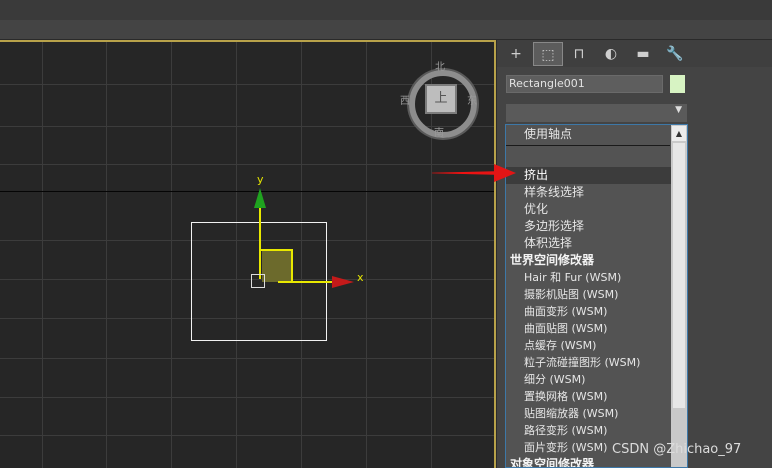 The height and width of the screenshot is (468, 772). I want to click on scrollbar-thumb, so click(679, 275).